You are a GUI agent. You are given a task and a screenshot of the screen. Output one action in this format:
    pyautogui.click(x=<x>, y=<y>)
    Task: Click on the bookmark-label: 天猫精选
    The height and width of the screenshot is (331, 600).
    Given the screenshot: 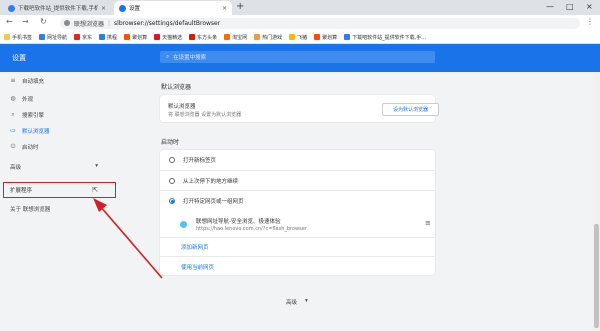 What is the action you would take?
    pyautogui.click(x=172, y=37)
    